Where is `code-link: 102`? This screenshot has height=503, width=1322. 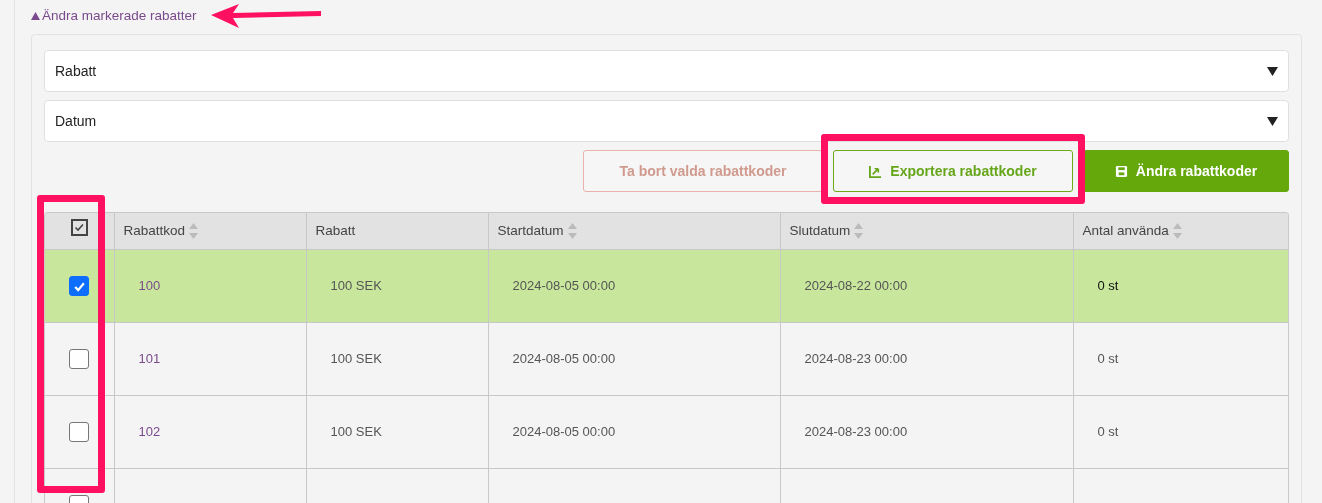 code-link: 102 is located at coordinates (149, 431).